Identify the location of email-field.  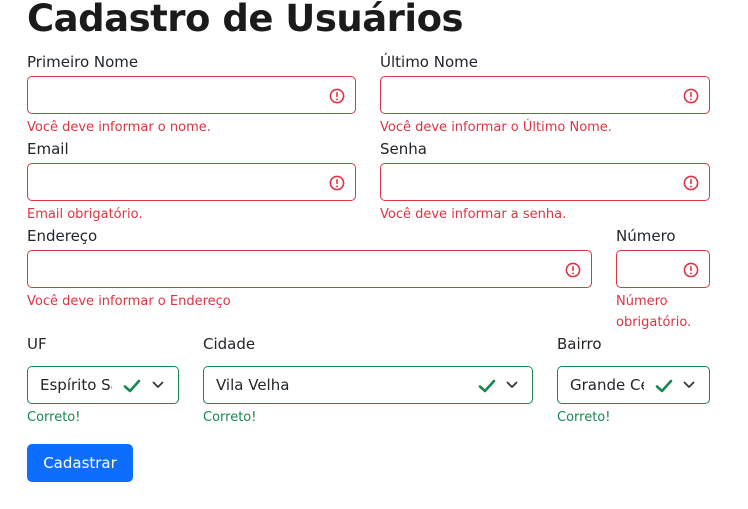
(191, 182).